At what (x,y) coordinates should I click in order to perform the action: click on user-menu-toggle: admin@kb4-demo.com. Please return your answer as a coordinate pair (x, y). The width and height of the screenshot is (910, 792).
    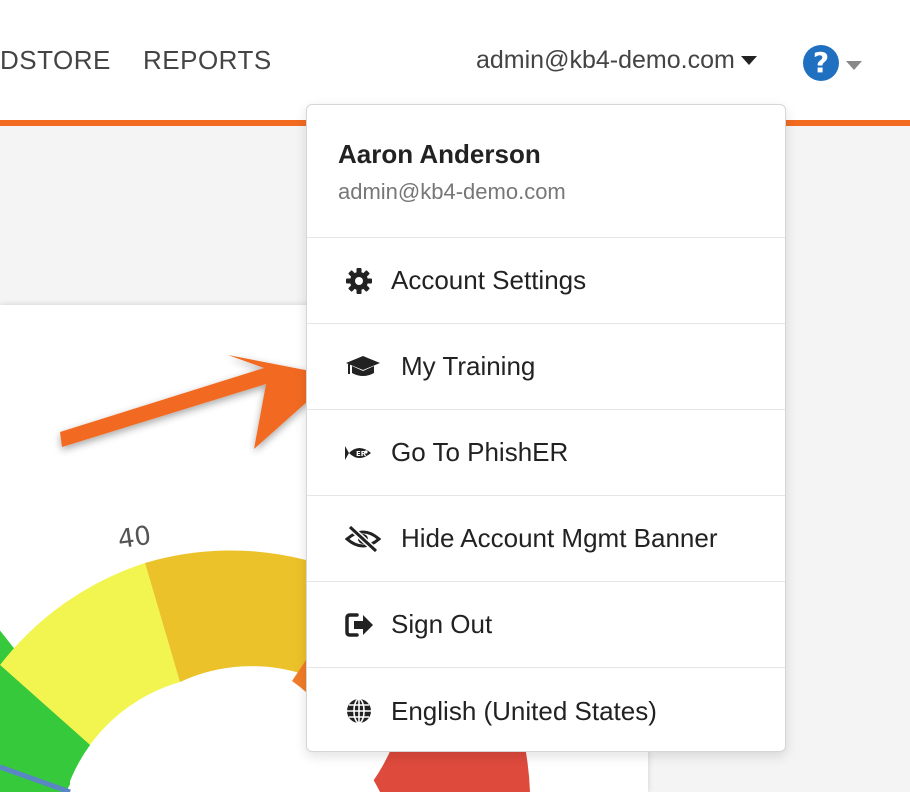
    Looking at the image, I should click on (616, 60).